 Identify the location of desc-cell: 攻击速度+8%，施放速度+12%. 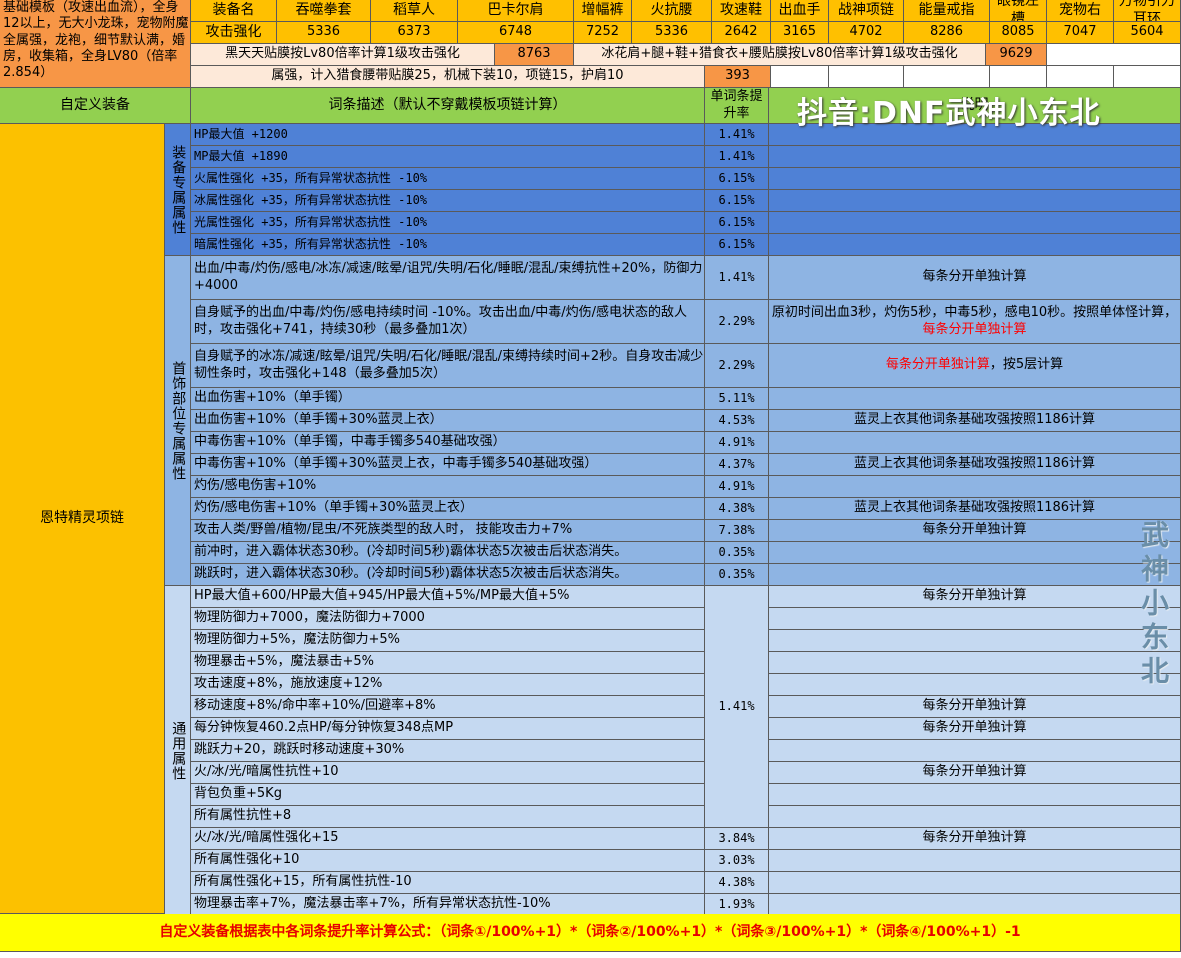
(448, 685).